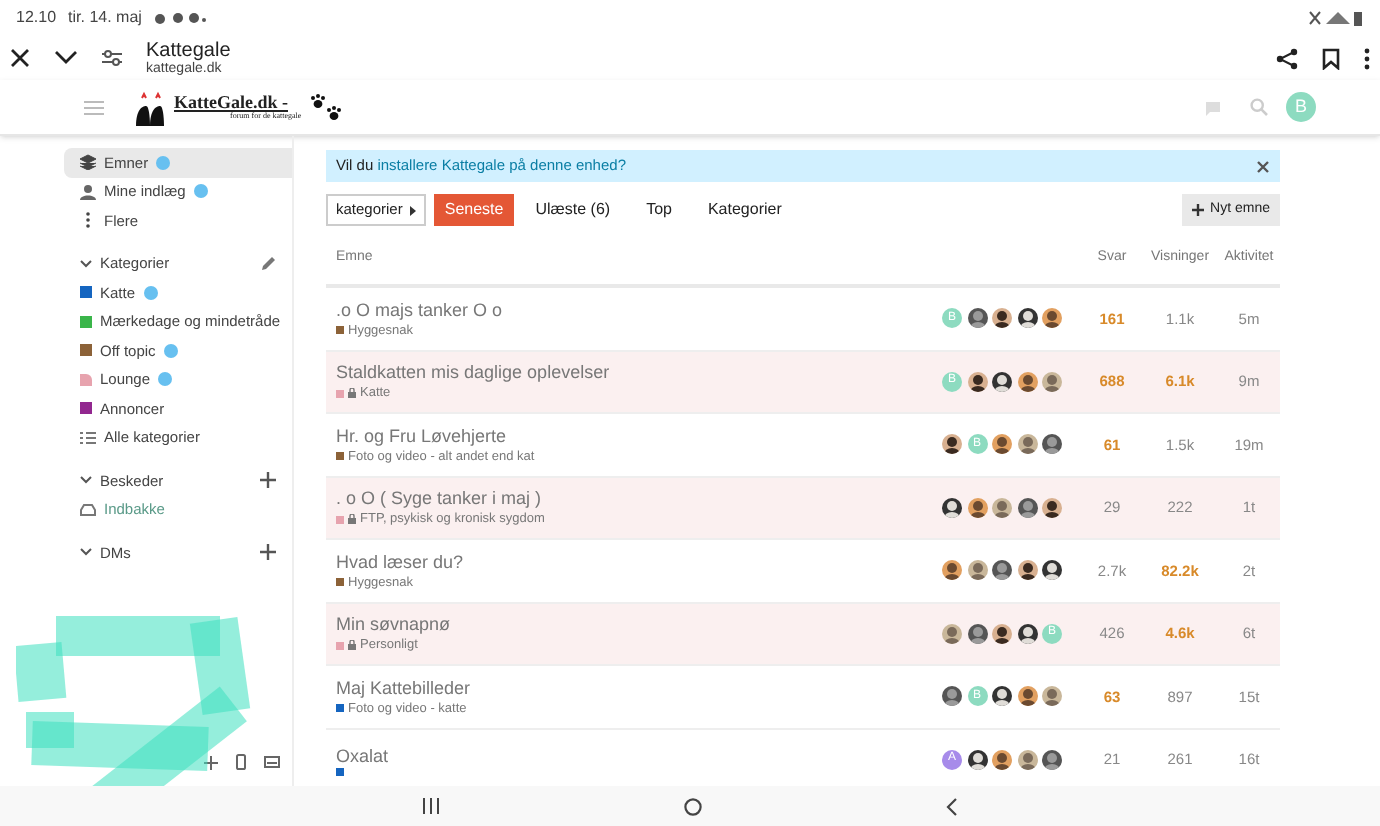 The height and width of the screenshot is (826, 1380). I want to click on status-date: tir. 14. maj, so click(105, 18).